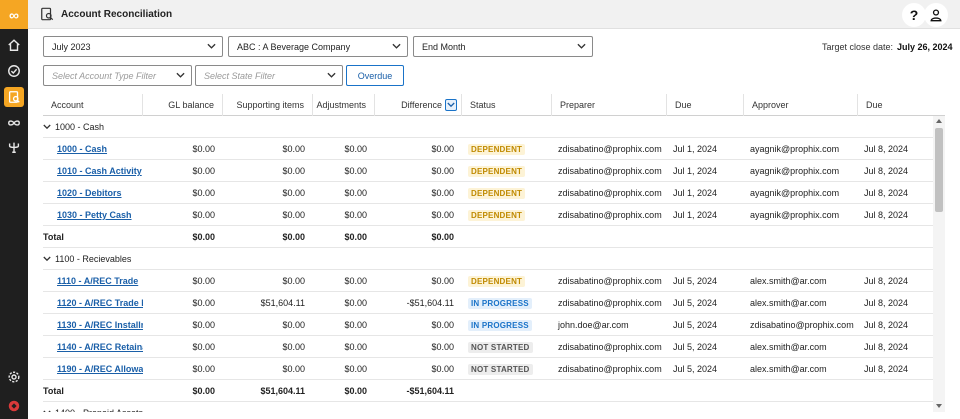 This screenshot has width=960, height=419. Describe the element at coordinates (269, 75) in the screenshot. I see `state-filter: Select State Filter` at that location.